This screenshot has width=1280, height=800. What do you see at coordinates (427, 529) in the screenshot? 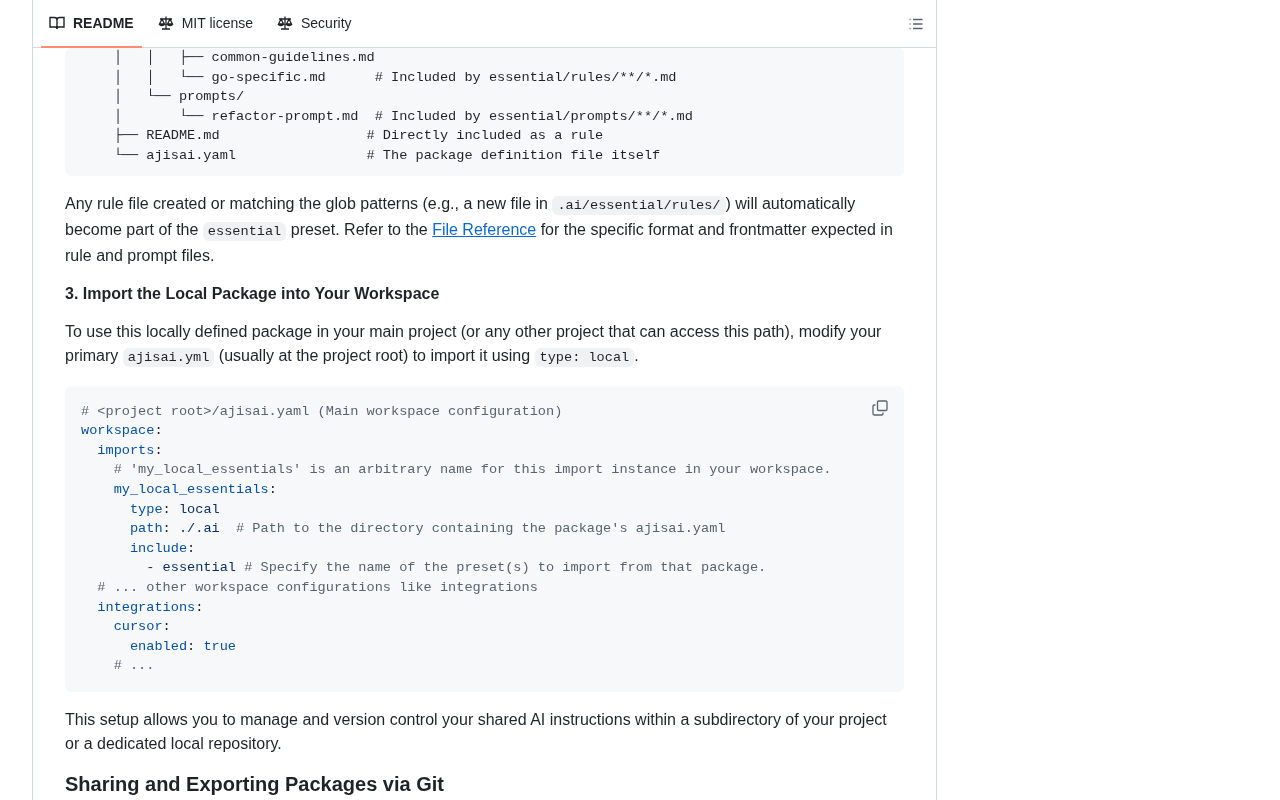
I see `code-line: path: ./.ai # Path to the directory containing the package's ajisai.yaml` at bounding box center [427, 529].